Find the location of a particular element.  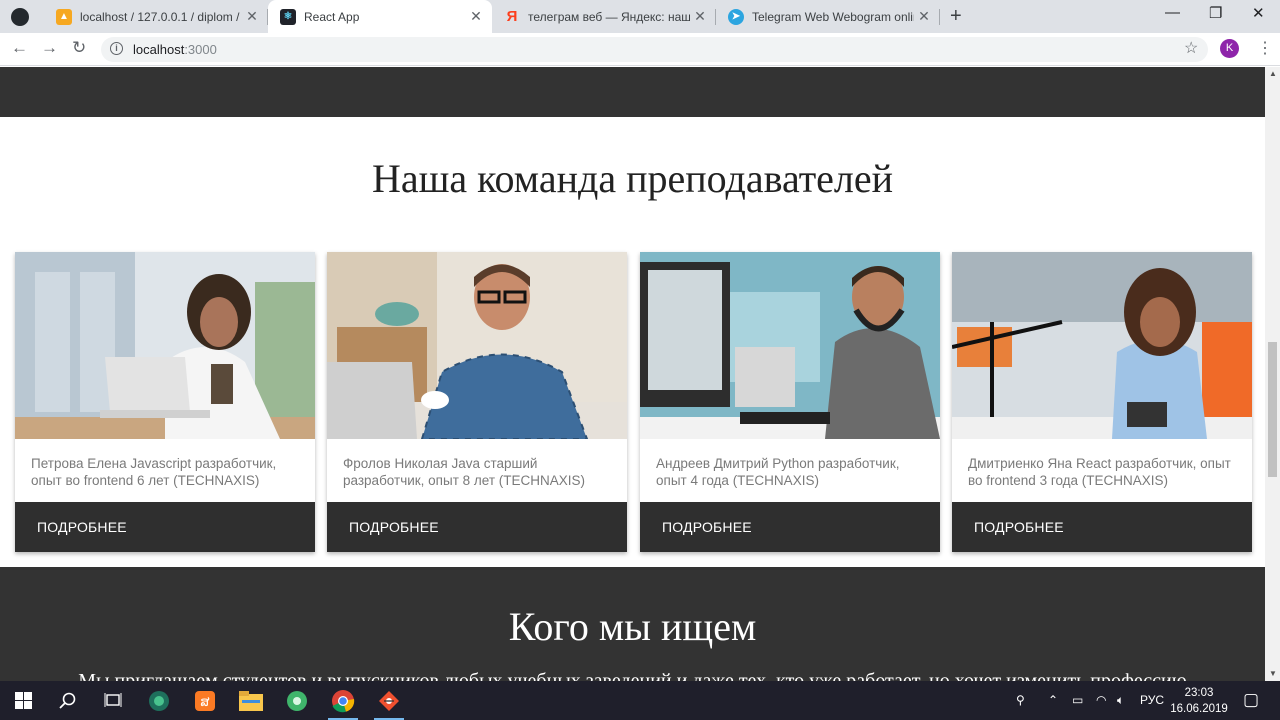

scrollbar-thumb is located at coordinates (1272, 409).